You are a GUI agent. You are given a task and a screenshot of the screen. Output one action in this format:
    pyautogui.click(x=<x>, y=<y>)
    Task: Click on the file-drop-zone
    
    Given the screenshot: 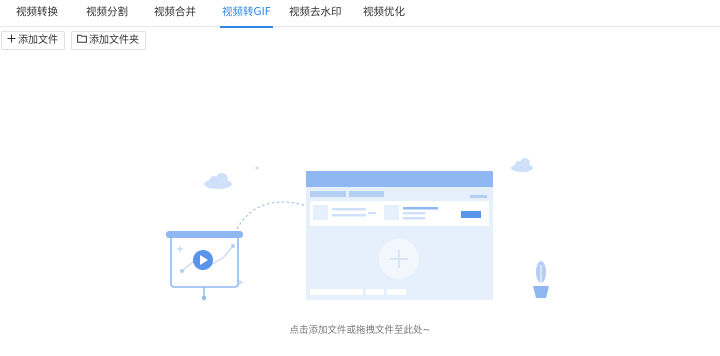 What is the action you would take?
    pyautogui.click(x=399, y=235)
    